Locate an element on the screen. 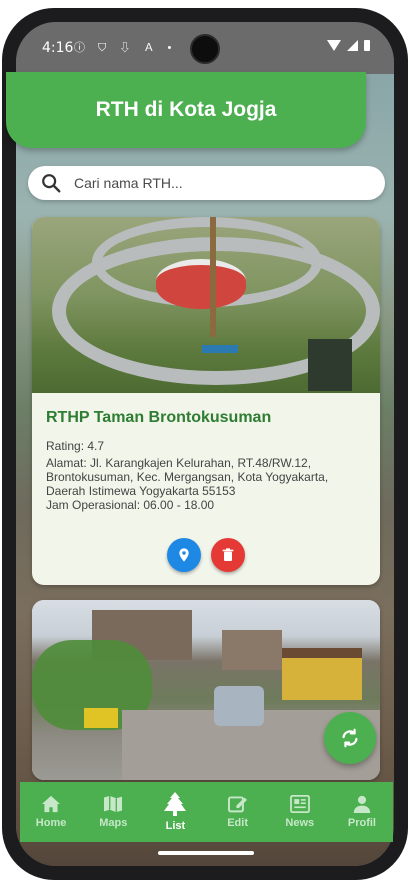 The width and height of the screenshot is (412, 884). page-title: RTH di Kota Jogja is located at coordinates (186, 109).